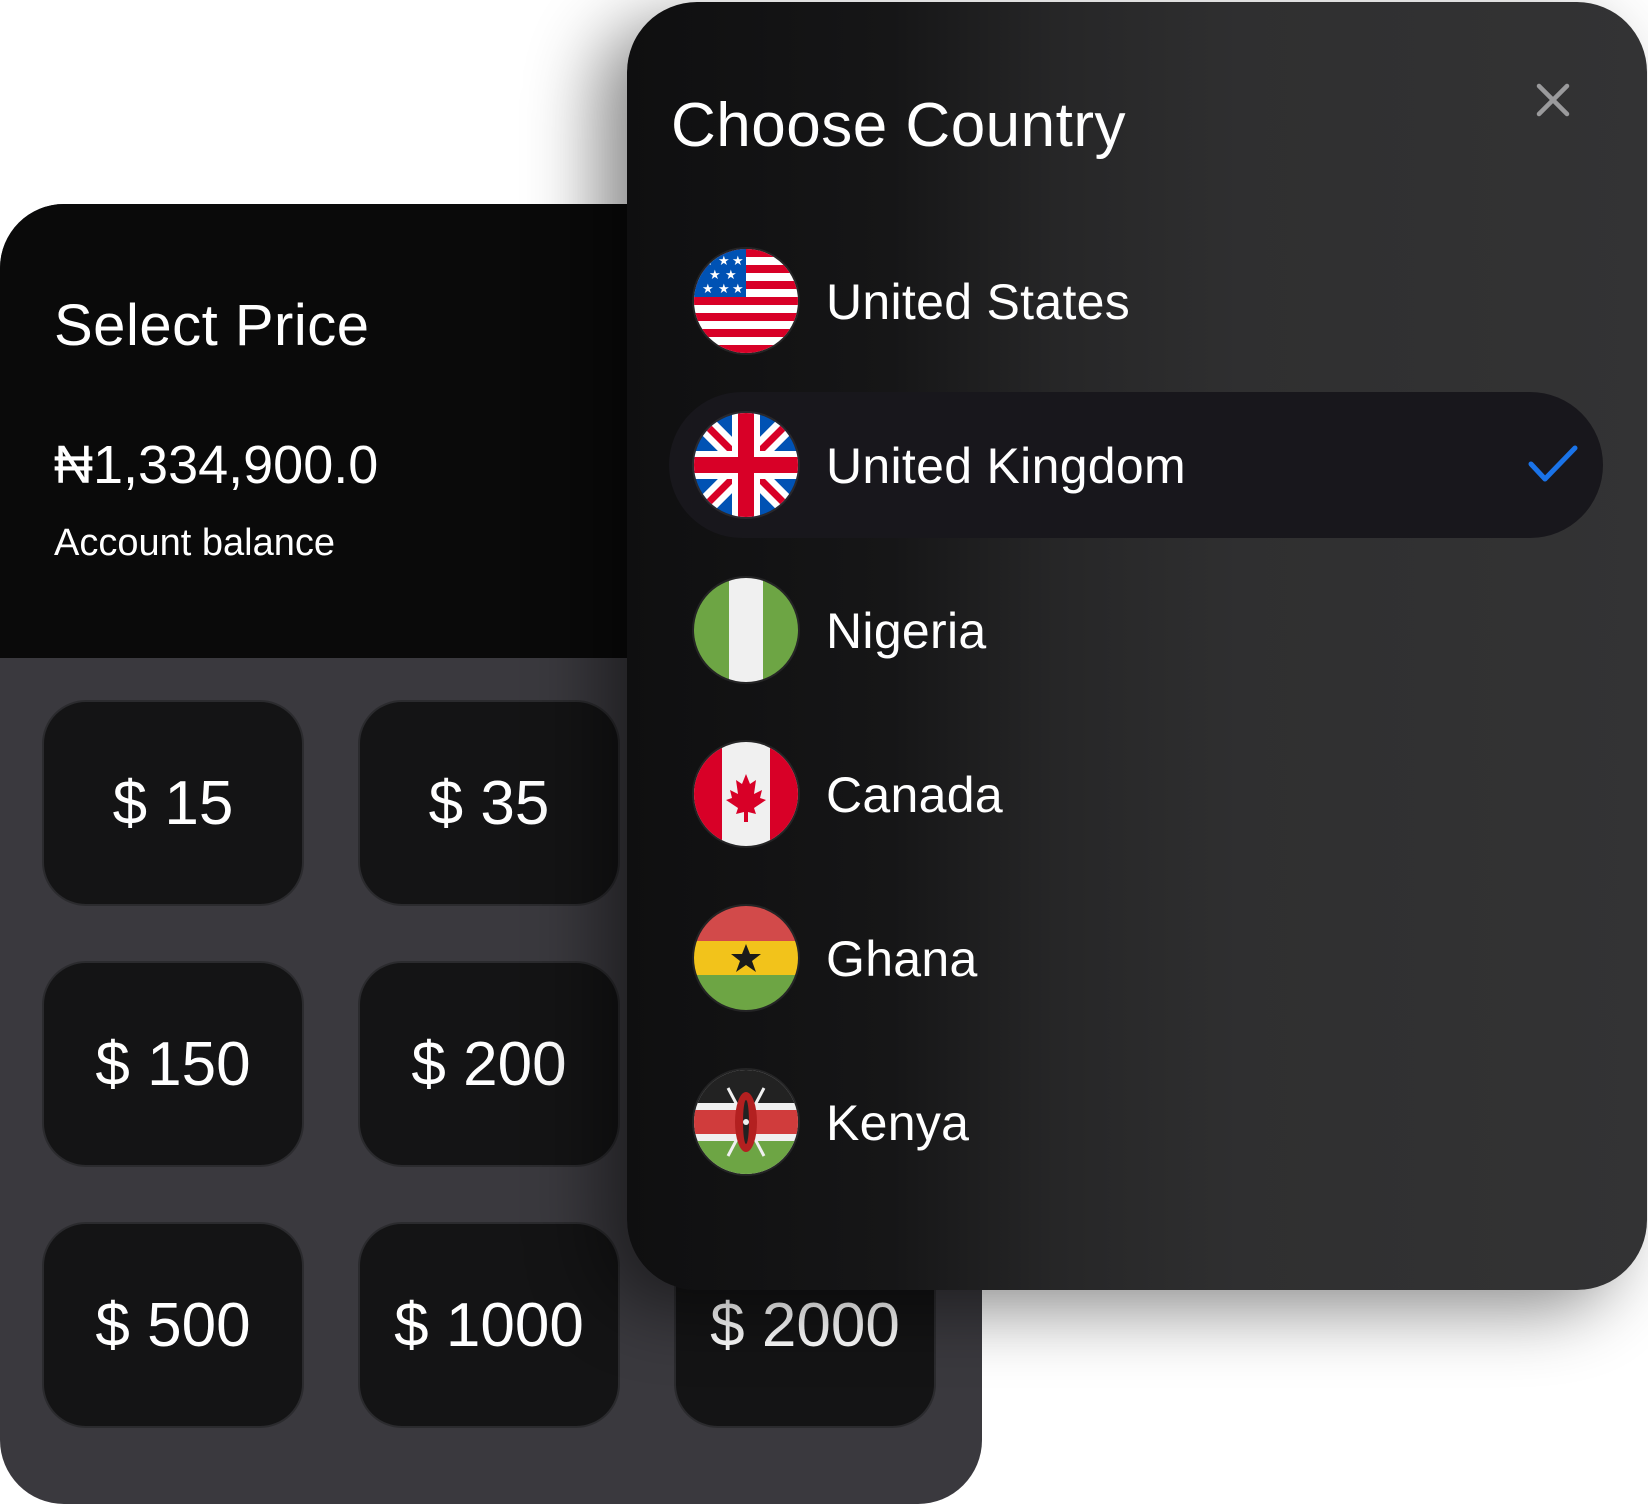 This screenshot has width=1648, height=1505. What do you see at coordinates (489, 1325) in the screenshot?
I see `price-option-button: $ 1000` at bounding box center [489, 1325].